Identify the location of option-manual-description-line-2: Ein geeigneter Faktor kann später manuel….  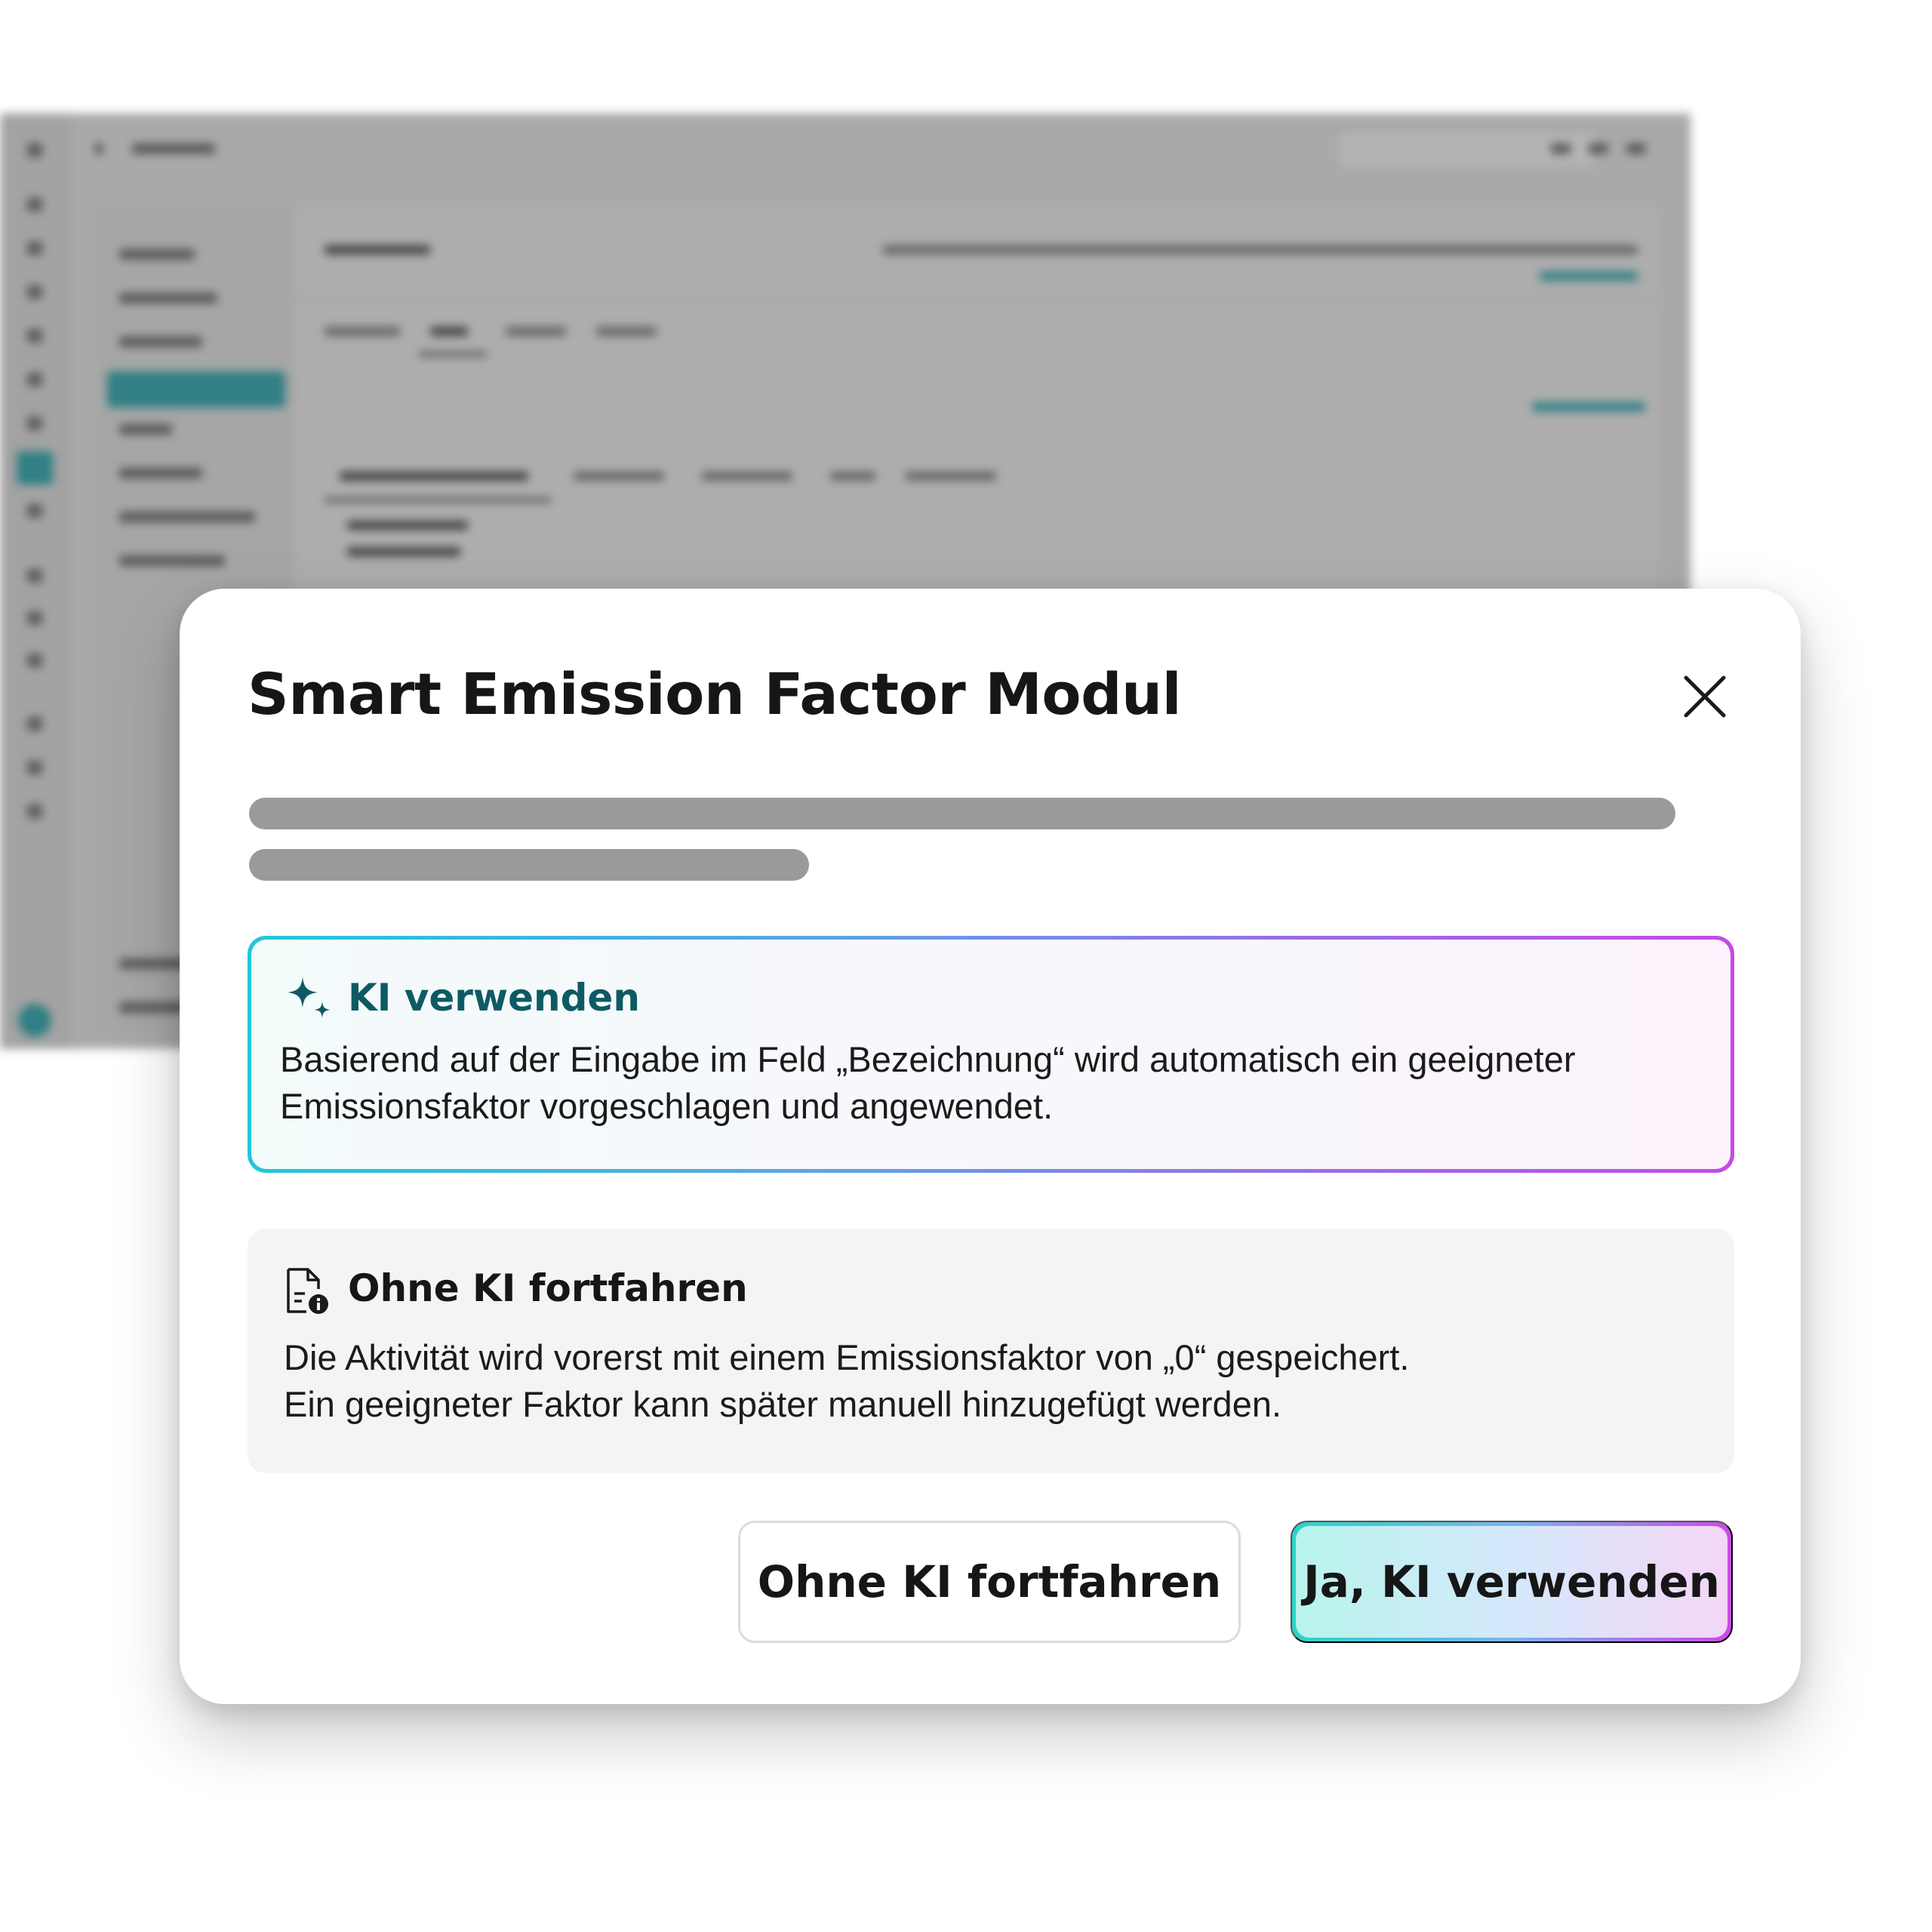
(783, 1404).